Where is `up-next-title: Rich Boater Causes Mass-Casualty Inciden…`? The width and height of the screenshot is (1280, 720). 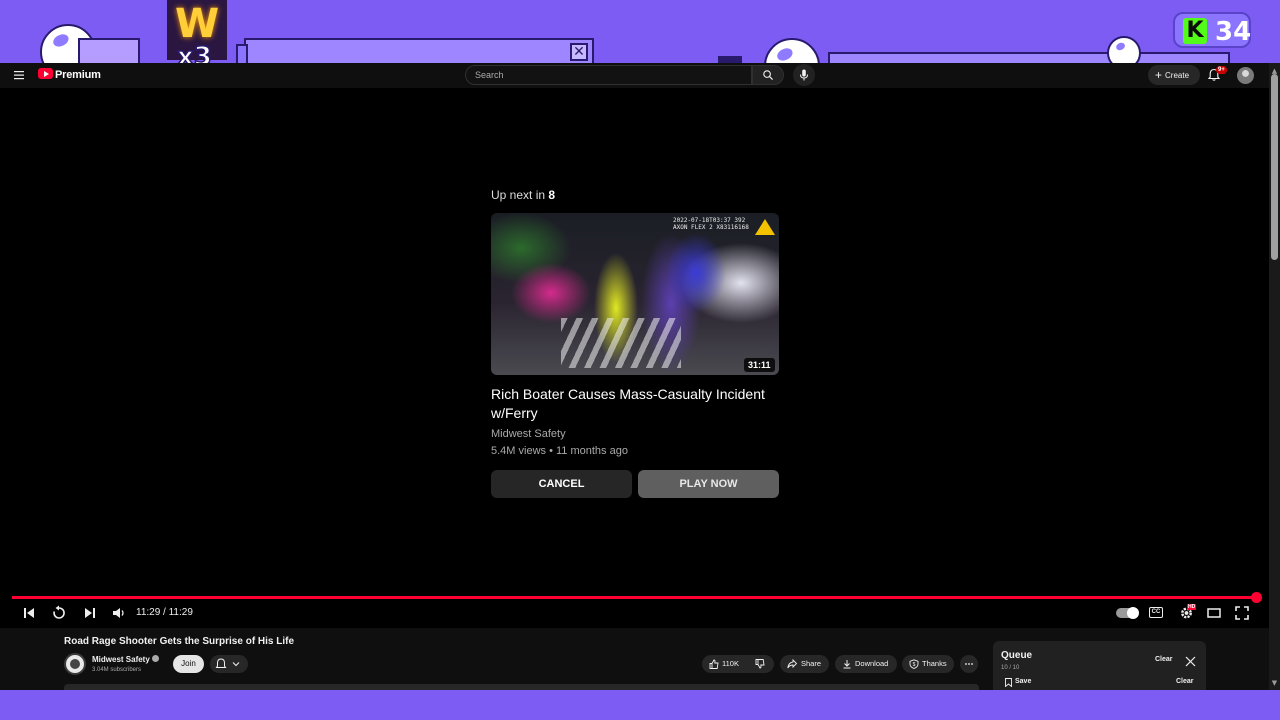
up-next-title: Rich Boater Causes Mass-Casualty Inciden… is located at coordinates (636, 404).